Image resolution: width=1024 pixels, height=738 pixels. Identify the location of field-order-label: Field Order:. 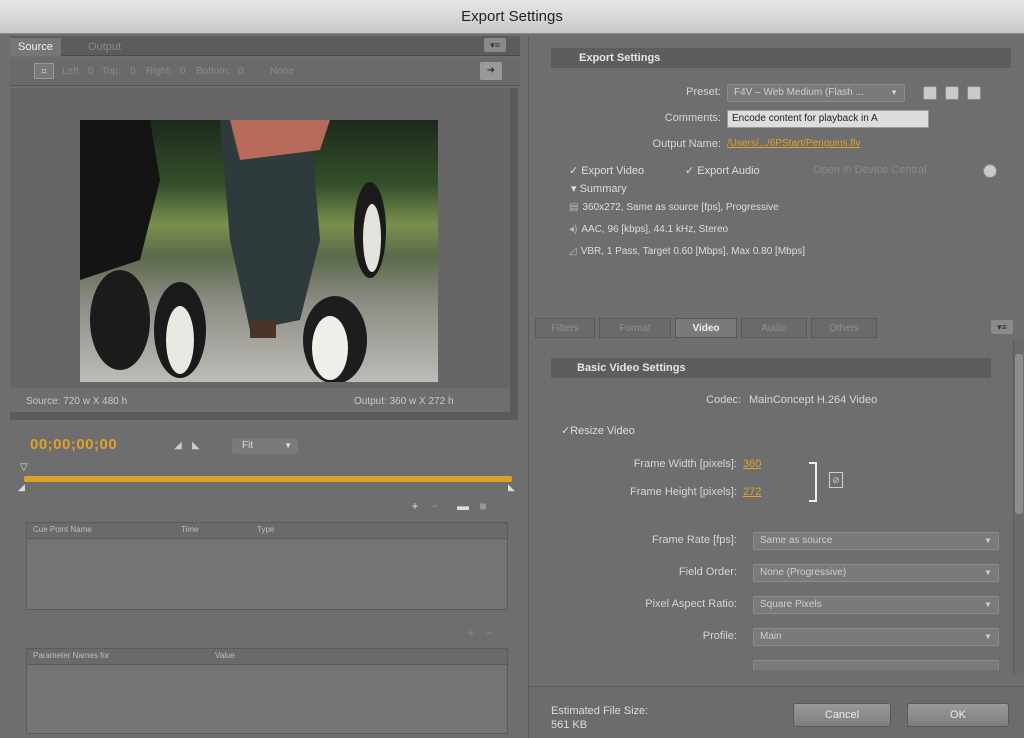
(707, 572).